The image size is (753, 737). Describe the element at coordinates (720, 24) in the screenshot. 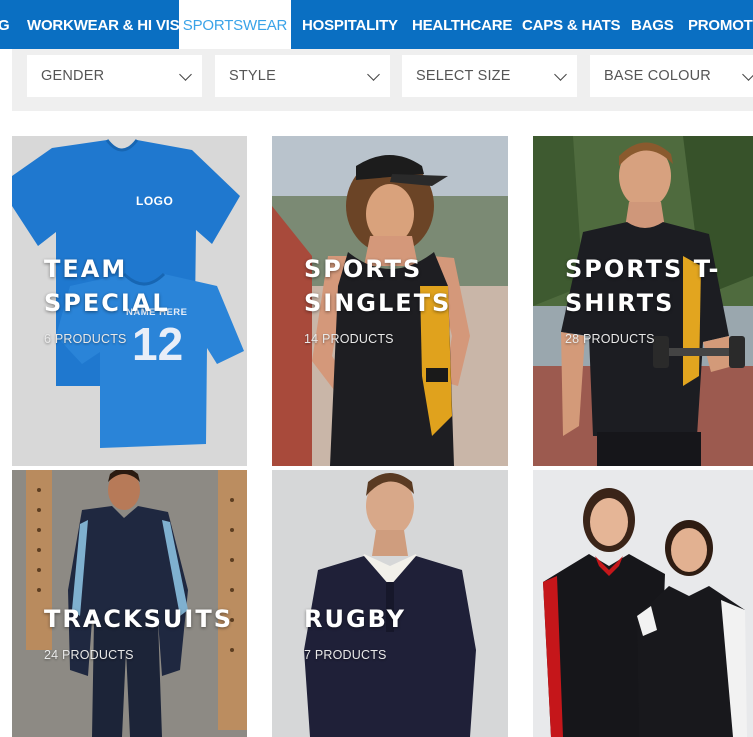

I see `nav-item-promotional: PROMOTI` at that location.